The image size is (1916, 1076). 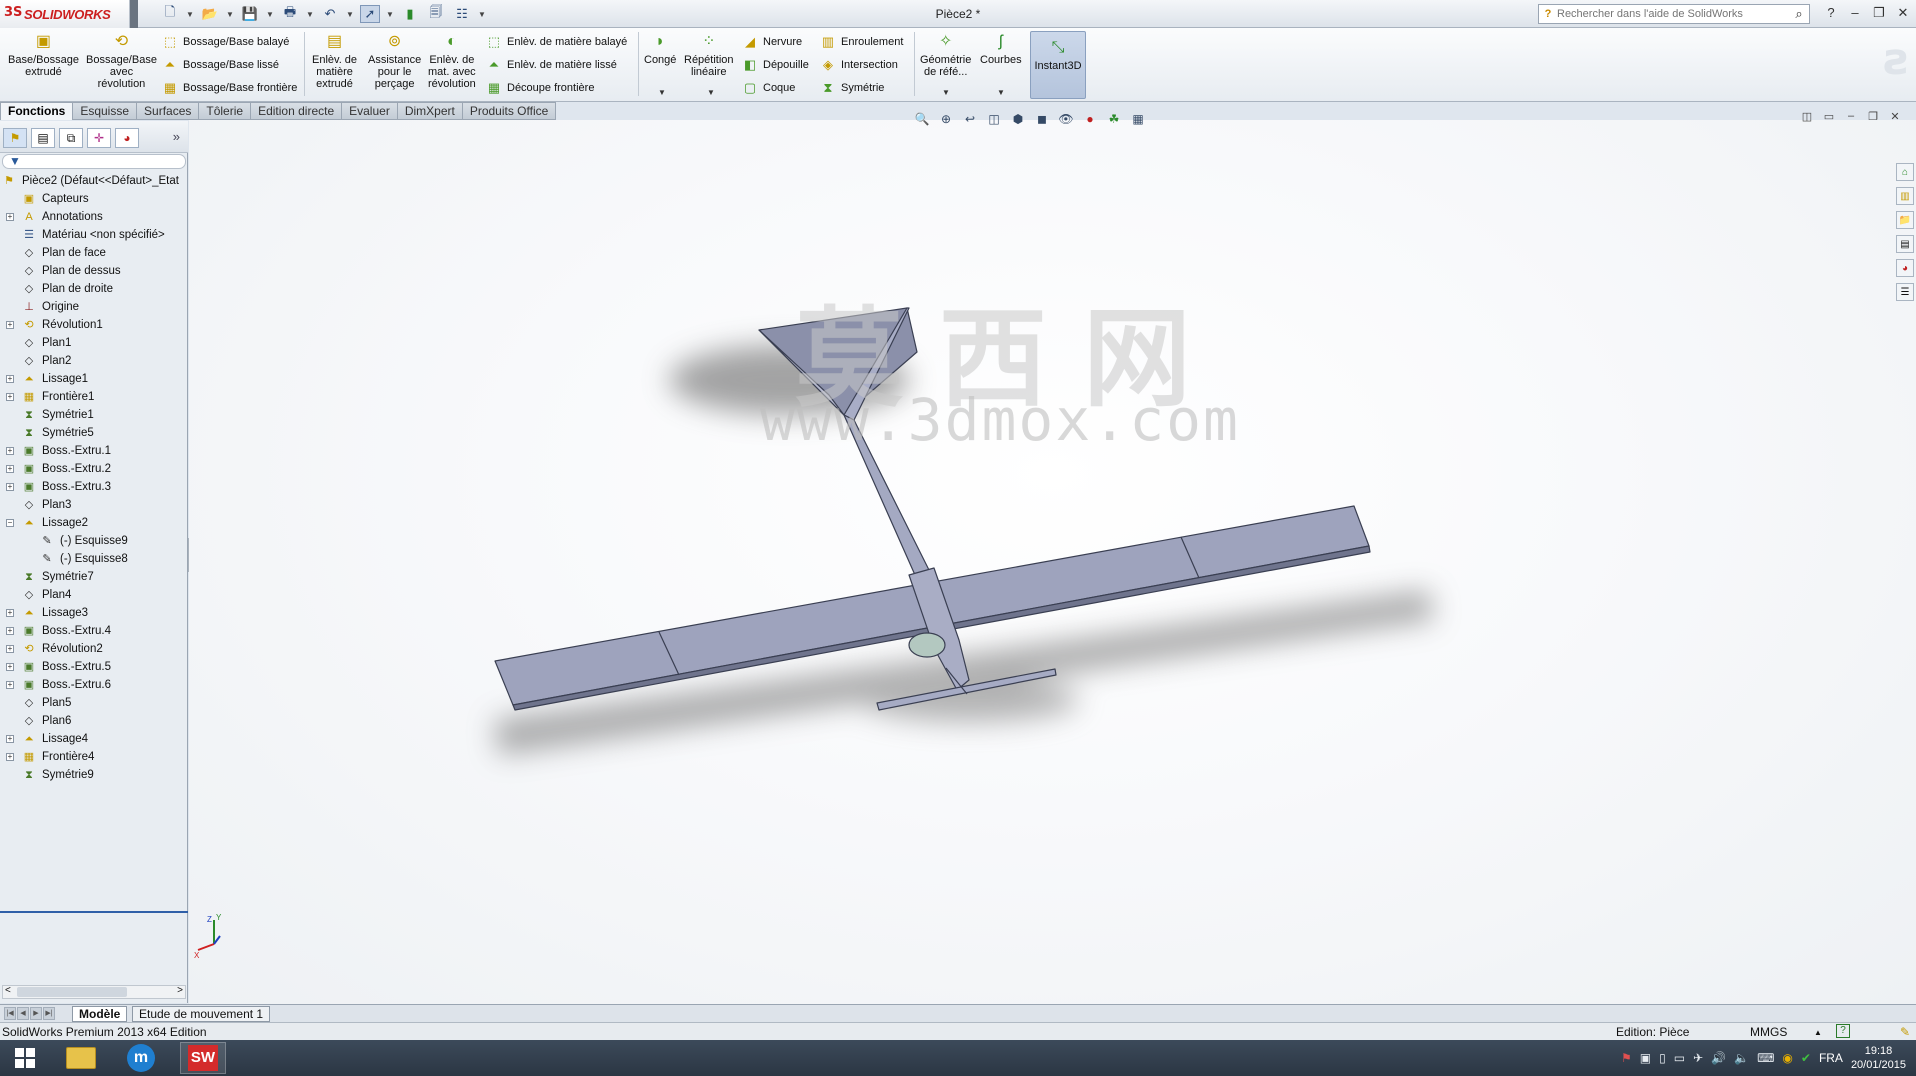 I want to click on extruded-cut-button: ▤ Enlèv. de matière extrudé, so click(x=334, y=61).